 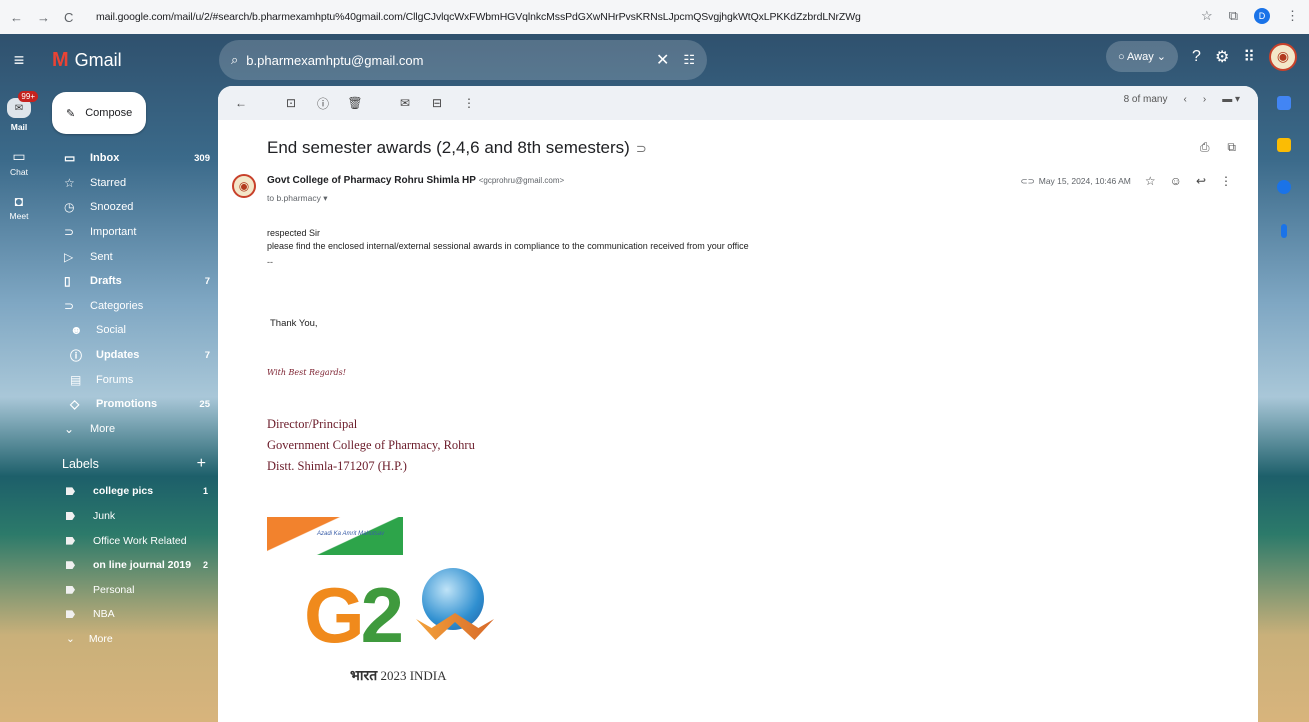 I want to click on draft-icon: ▯, so click(x=67, y=281).